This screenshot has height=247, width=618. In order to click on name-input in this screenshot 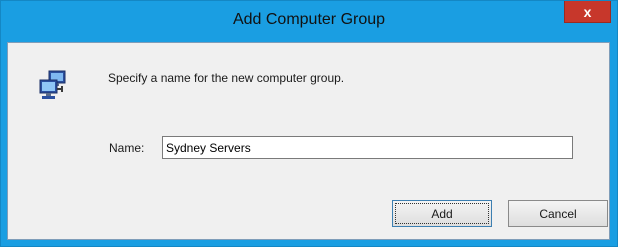, I will do `click(367, 147)`.